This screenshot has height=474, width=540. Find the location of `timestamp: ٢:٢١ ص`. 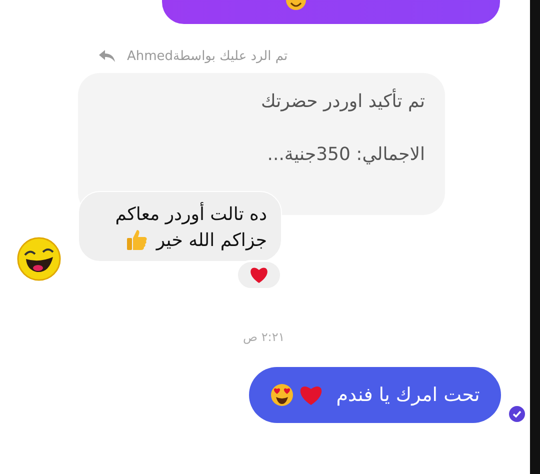

timestamp: ٢:٢١ ص is located at coordinates (264, 337).